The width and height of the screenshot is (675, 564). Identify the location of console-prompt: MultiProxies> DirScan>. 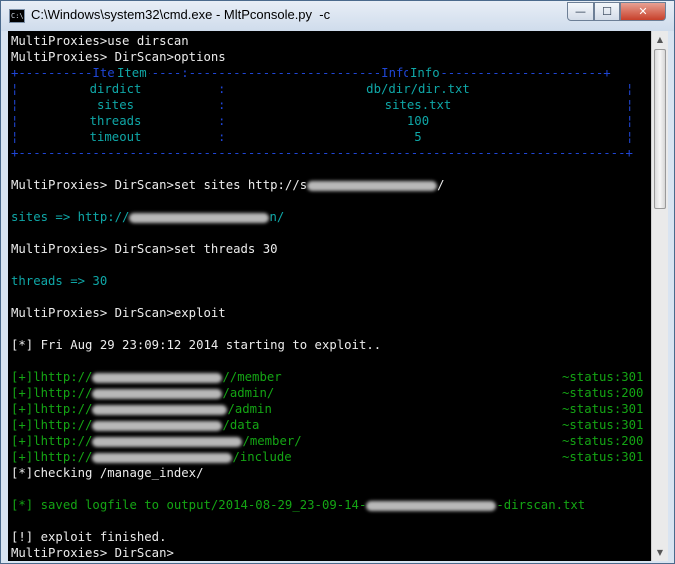
(92, 553).